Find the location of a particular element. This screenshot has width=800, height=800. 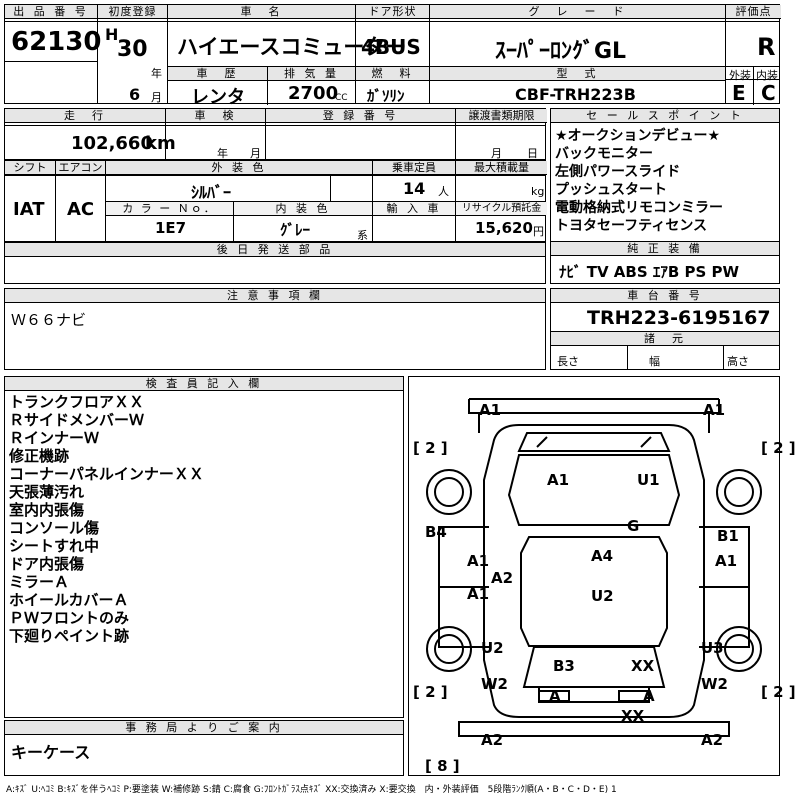

mileage-label: 走 行 is located at coordinates (85, 116).